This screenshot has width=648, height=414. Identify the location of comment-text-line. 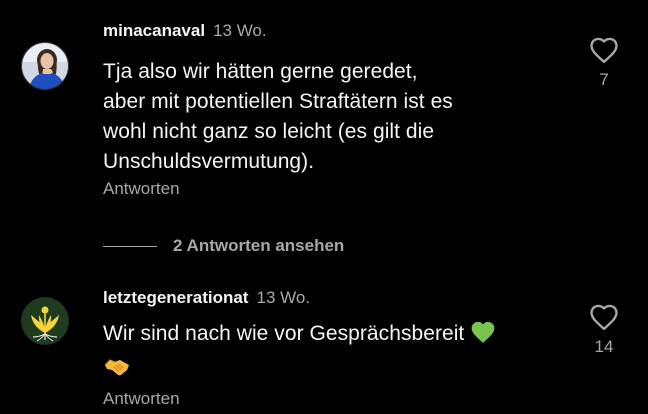
(299, 368).